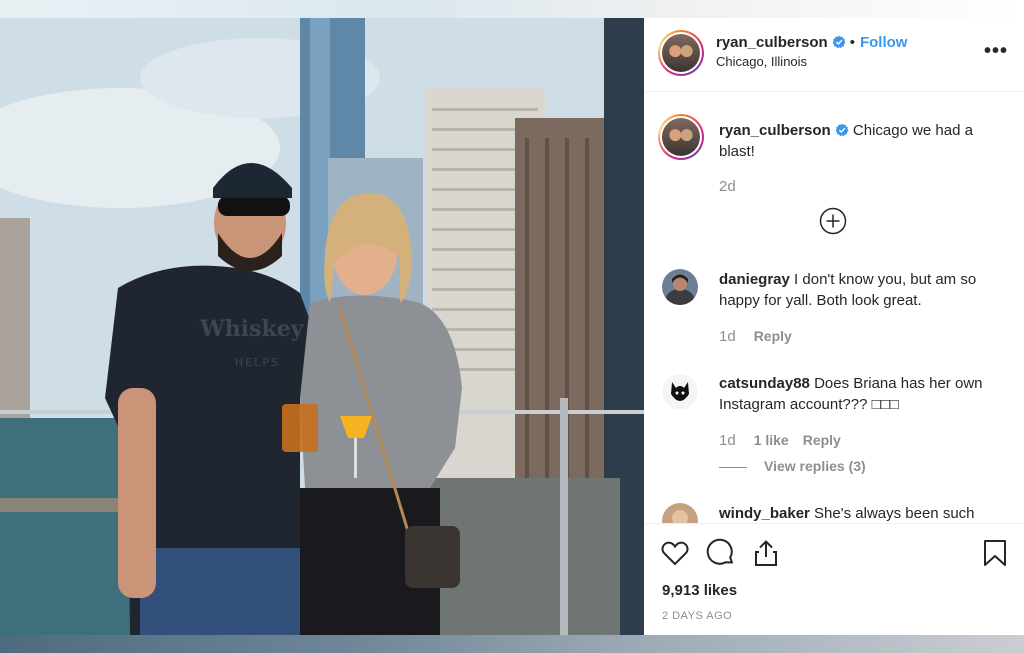  I want to click on share-icon, so click(766, 553).